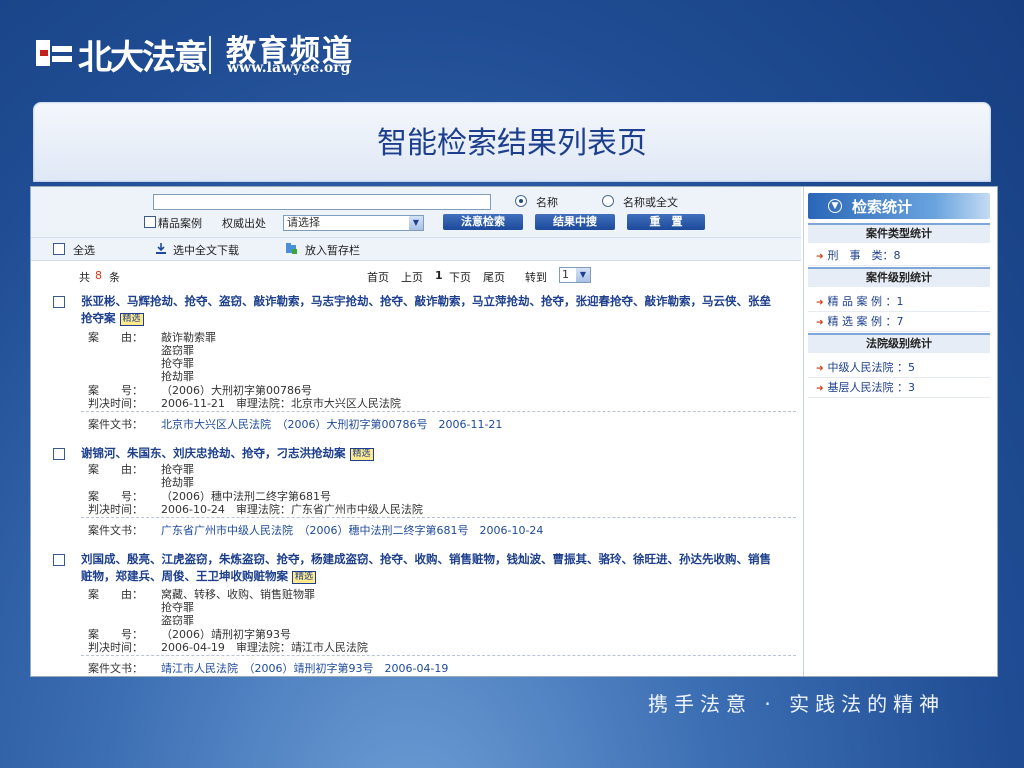 The width and height of the screenshot is (1024, 768). I want to click on pager: 共 8 条 首页 上页 1 下页 尾页 转到 1 ▼, so click(416, 275).